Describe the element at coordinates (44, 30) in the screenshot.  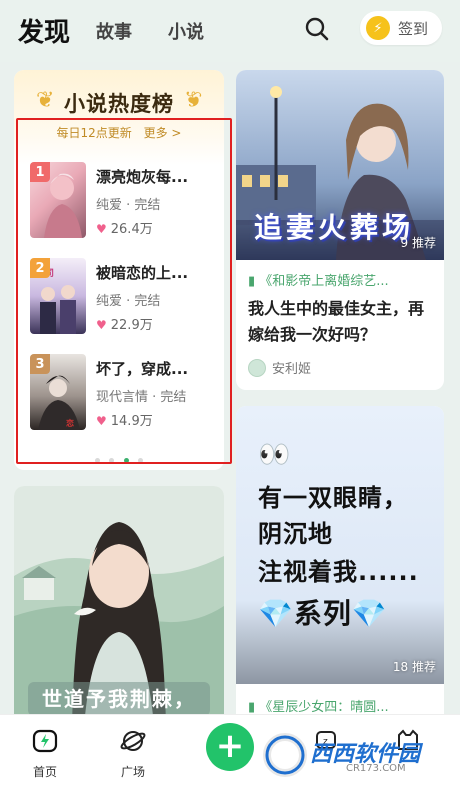
I see `tab-discover: 发现` at that location.